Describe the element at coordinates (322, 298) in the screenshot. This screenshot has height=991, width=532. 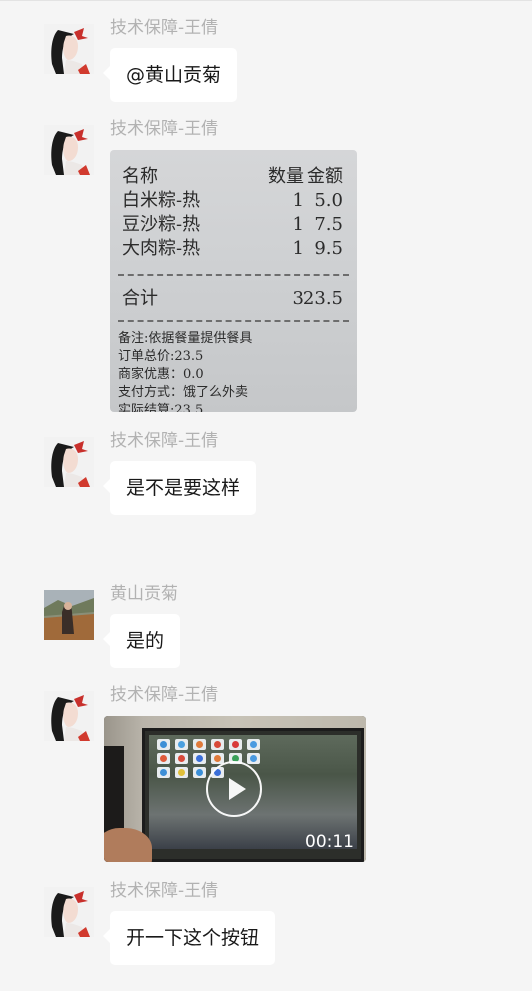
I see `receipt-total-amount: 23.5` at that location.